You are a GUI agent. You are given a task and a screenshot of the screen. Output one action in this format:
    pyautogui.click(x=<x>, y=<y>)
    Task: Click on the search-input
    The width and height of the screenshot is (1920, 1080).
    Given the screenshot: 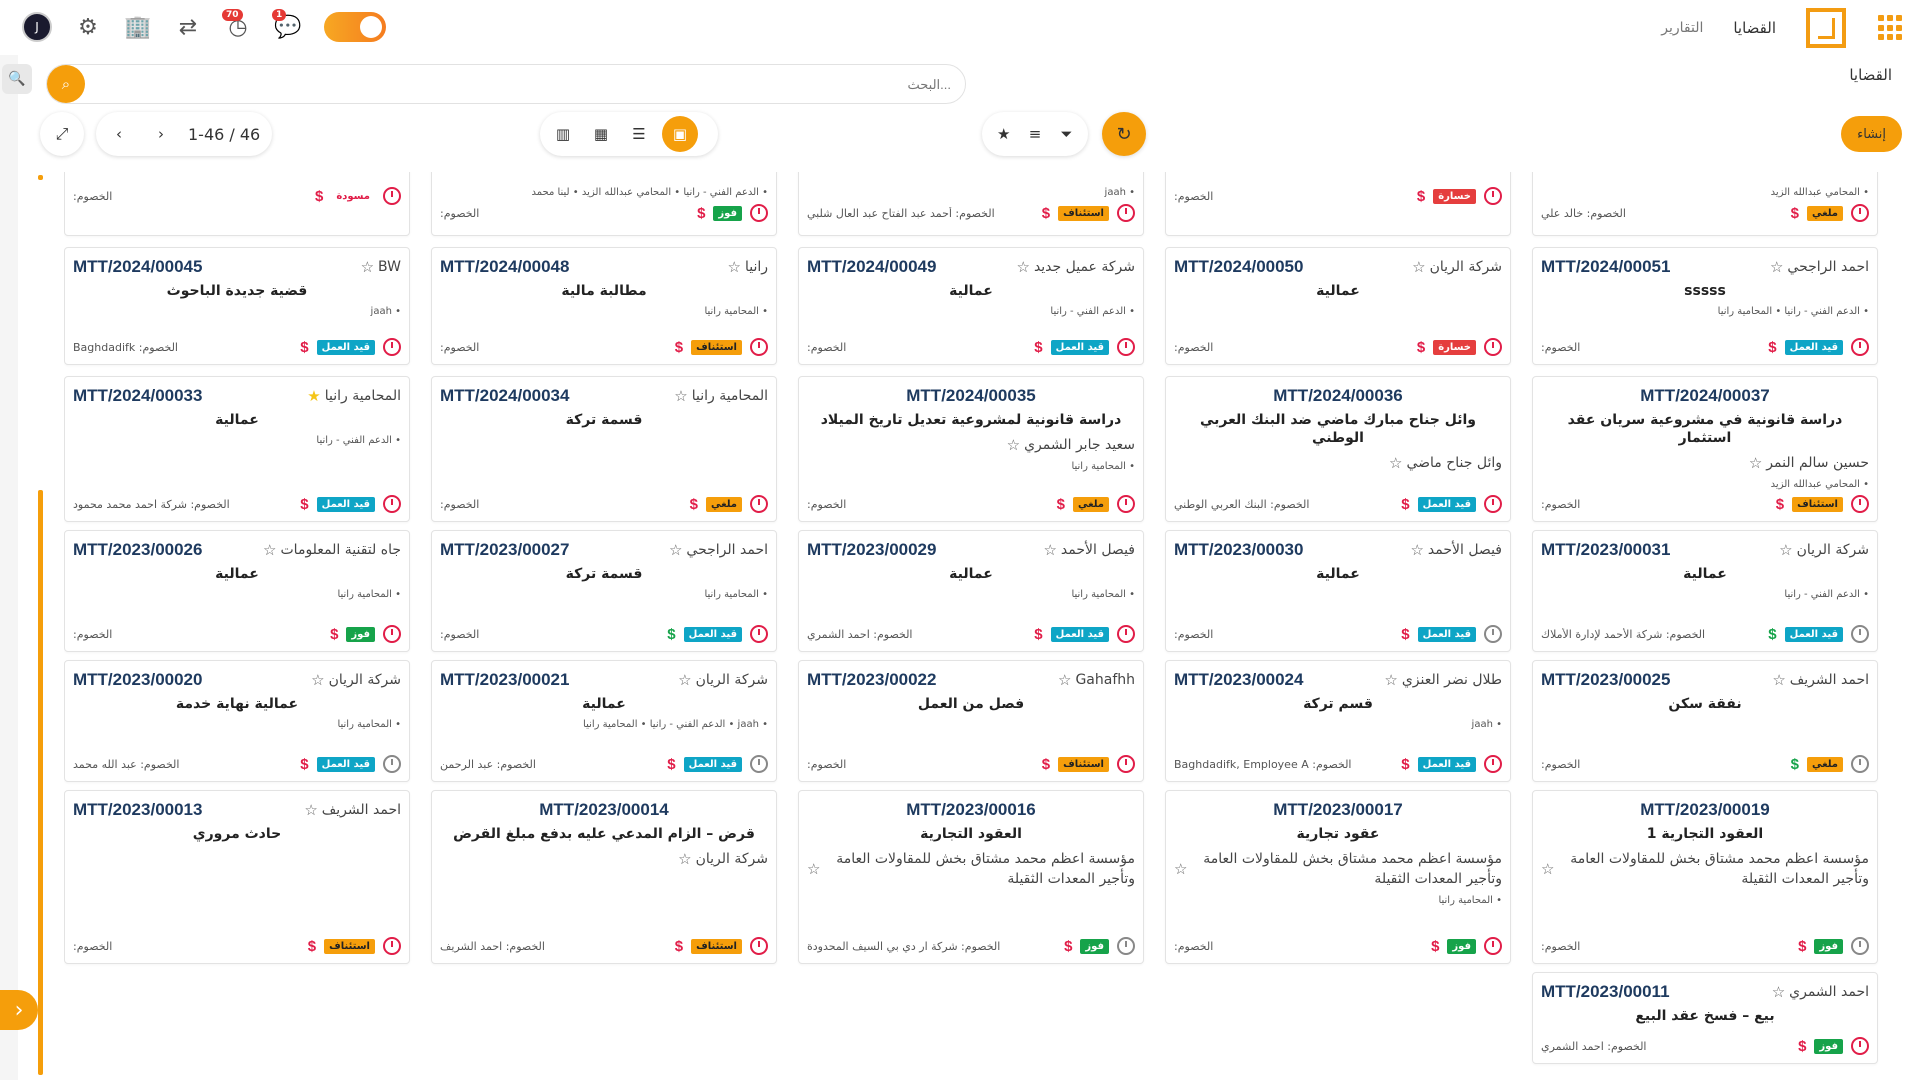 What is the action you would take?
    pyautogui.click(x=521, y=84)
    